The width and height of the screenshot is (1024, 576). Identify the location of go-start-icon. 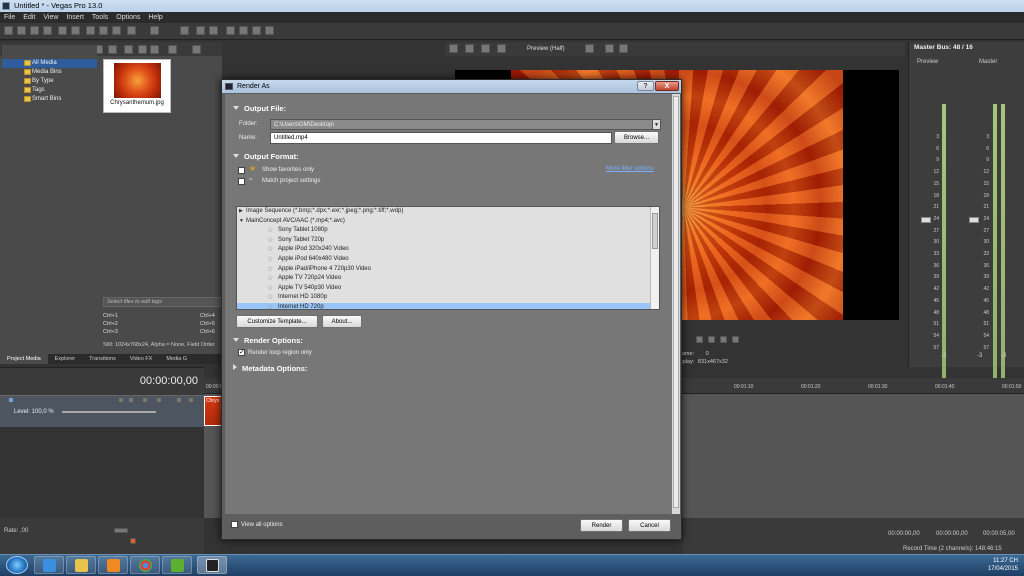
(723, 339).